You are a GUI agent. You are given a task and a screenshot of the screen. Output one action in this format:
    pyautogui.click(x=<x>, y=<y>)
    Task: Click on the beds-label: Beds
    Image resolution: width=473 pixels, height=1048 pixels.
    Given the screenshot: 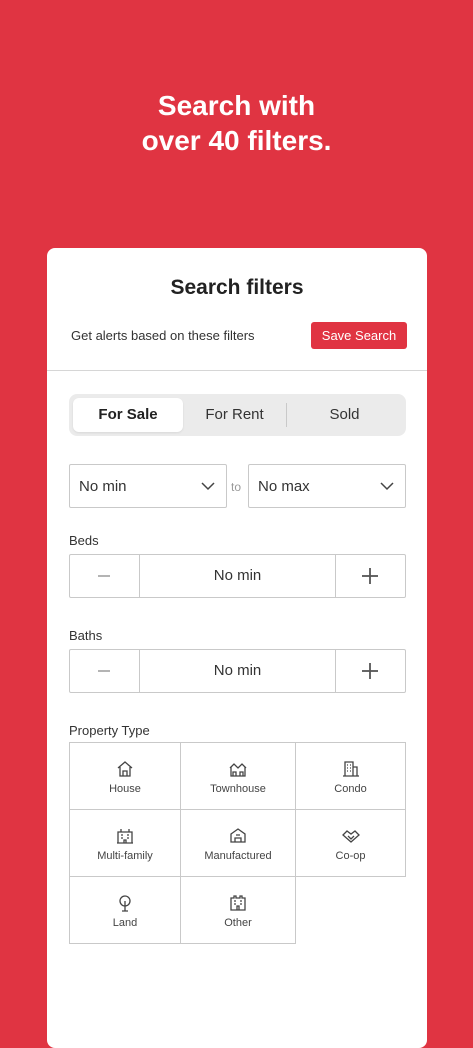 What is the action you would take?
    pyautogui.click(x=84, y=540)
    